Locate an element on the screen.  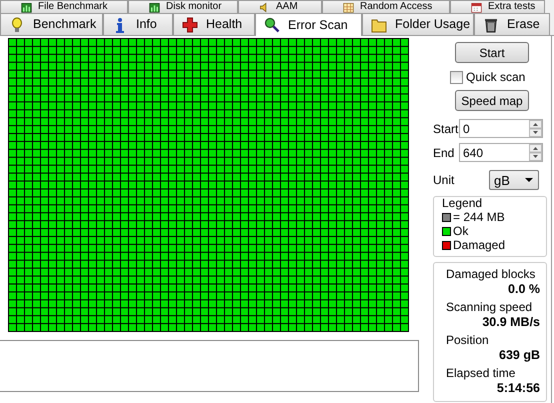
legend-label: Ok is located at coordinates (460, 231).